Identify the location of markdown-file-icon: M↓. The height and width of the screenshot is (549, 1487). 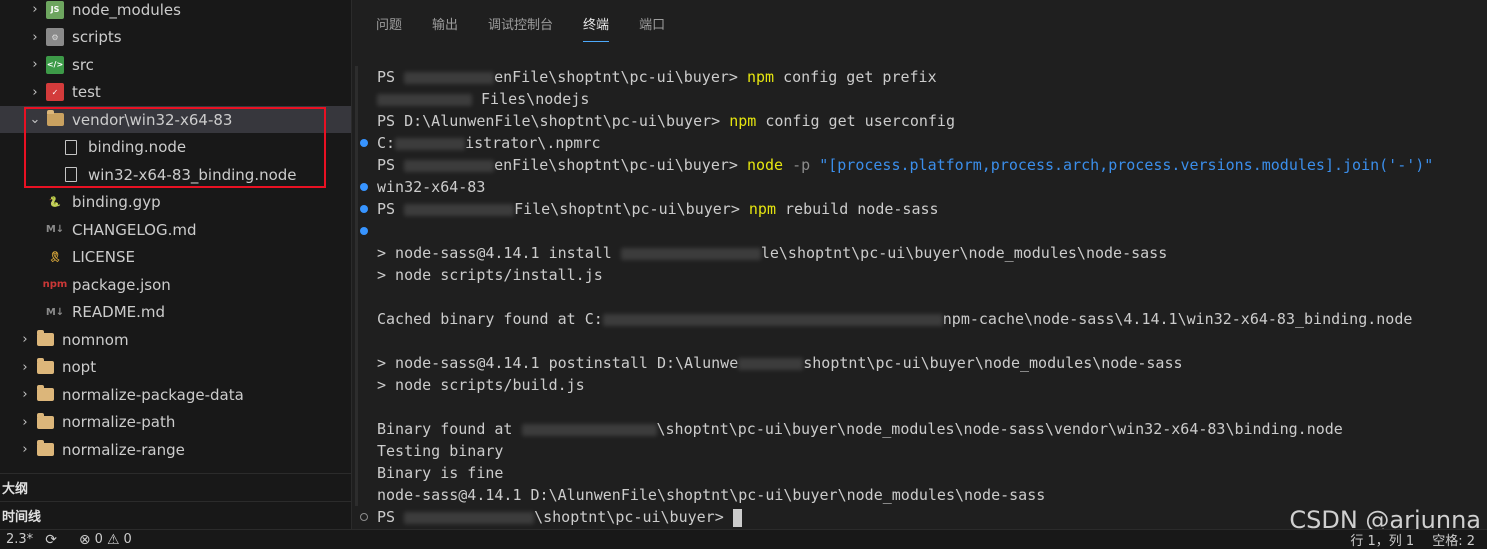
(55, 229).